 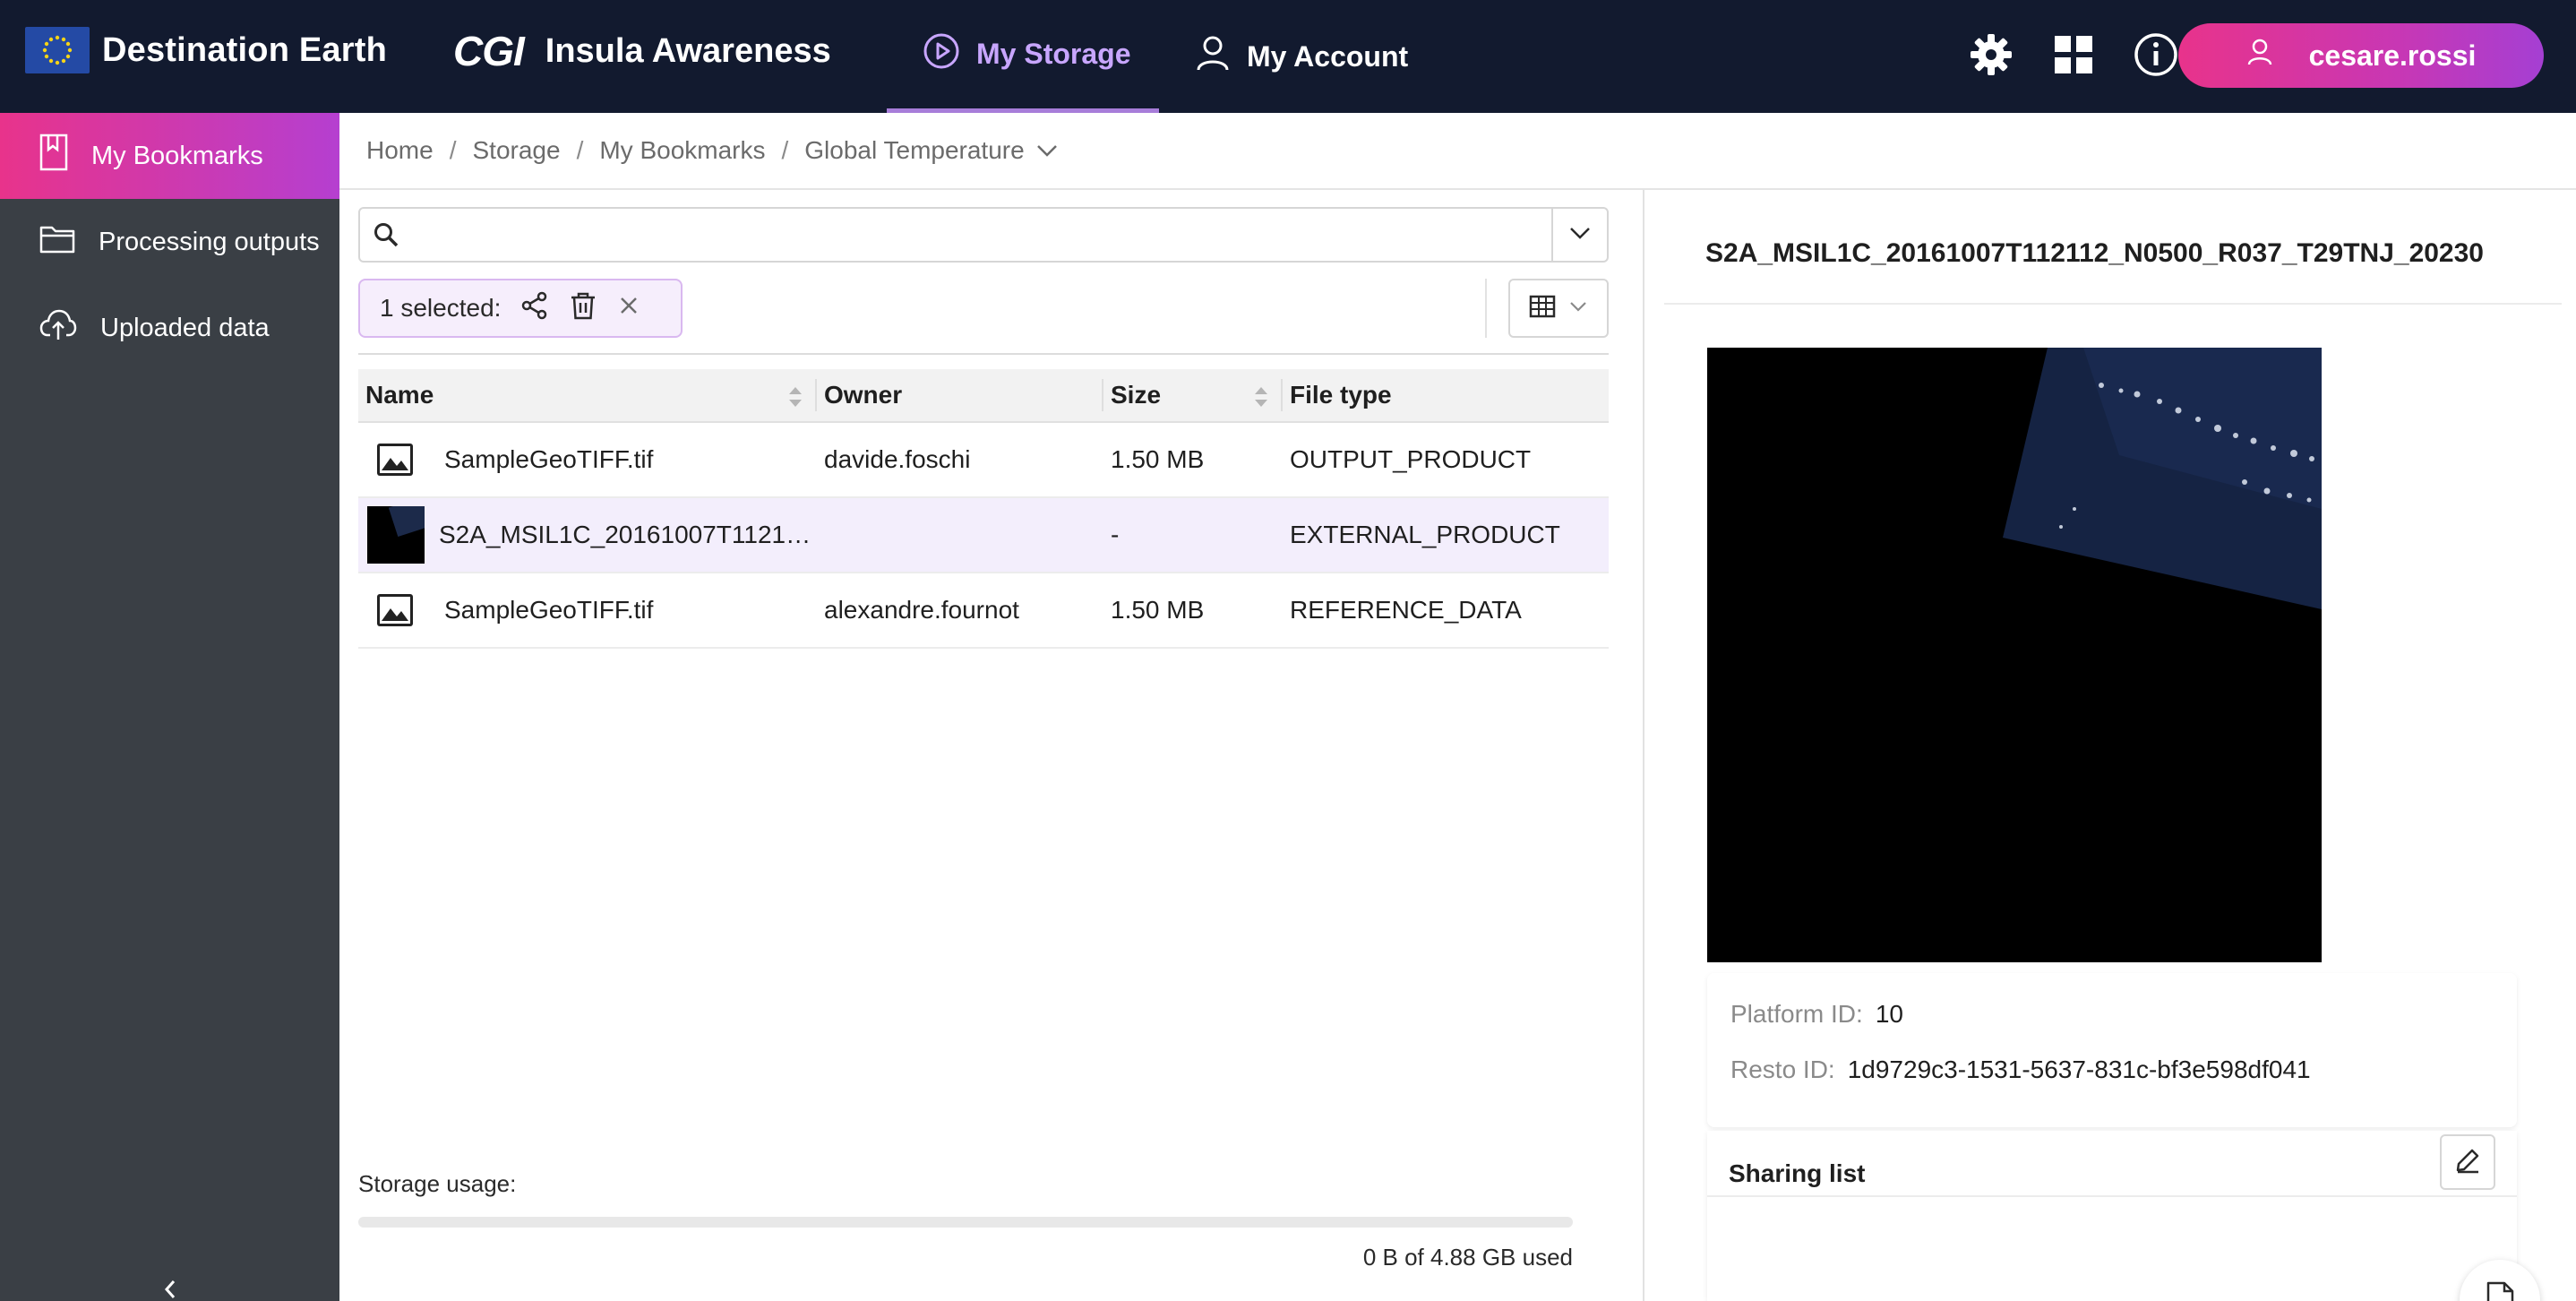 What do you see at coordinates (931, 150) in the screenshot?
I see `breadcrumb-global-temperature: Global Temperature` at bounding box center [931, 150].